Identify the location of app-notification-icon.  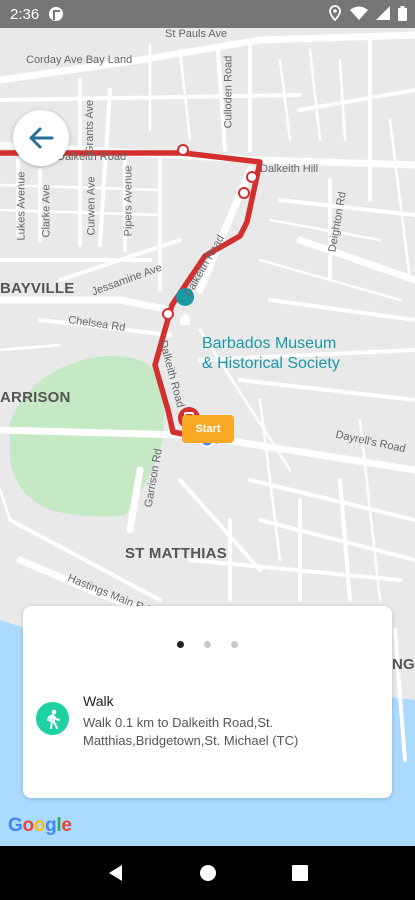
(56, 14).